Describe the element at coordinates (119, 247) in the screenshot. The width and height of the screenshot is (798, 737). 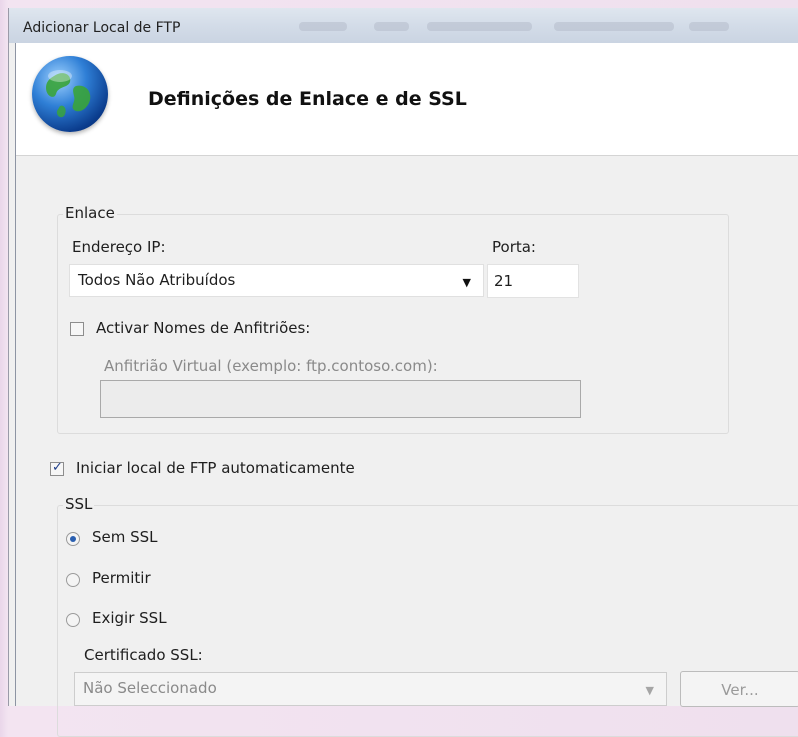
I see `ip-address-label: Endereço IP:` at that location.